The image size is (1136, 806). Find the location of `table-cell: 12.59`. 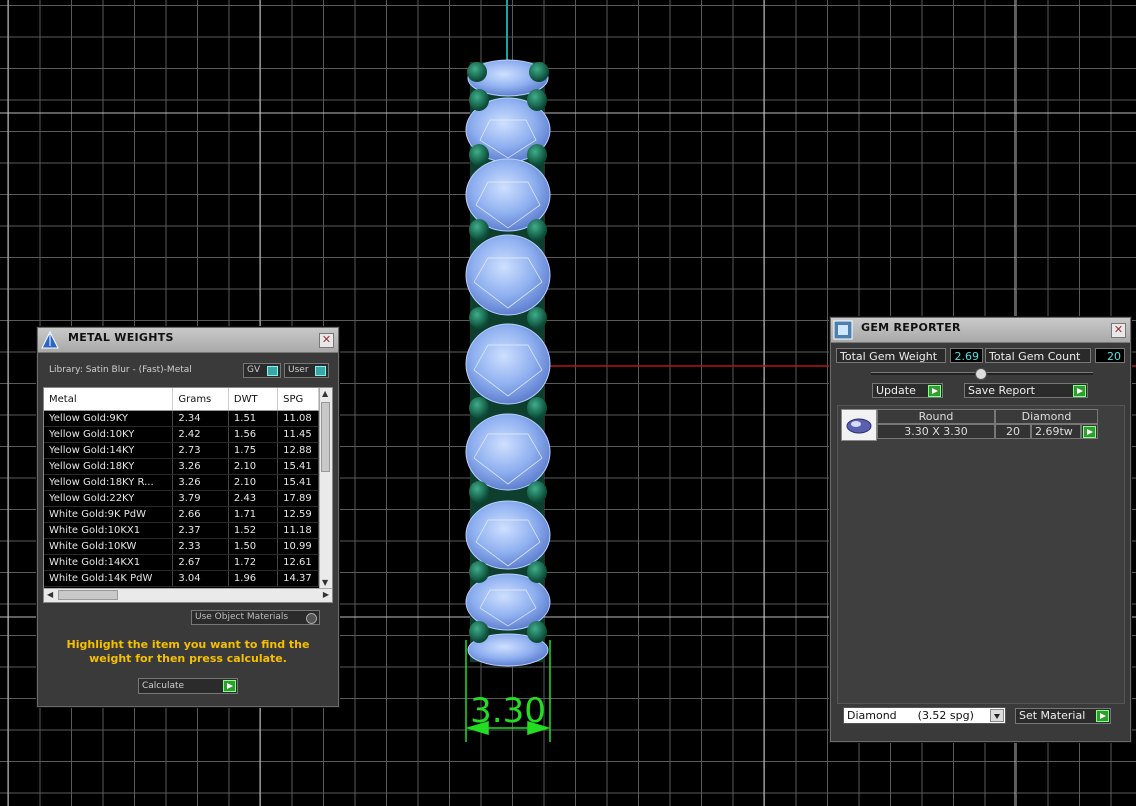

table-cell: 12.59 is located at coordinates (298, 514).